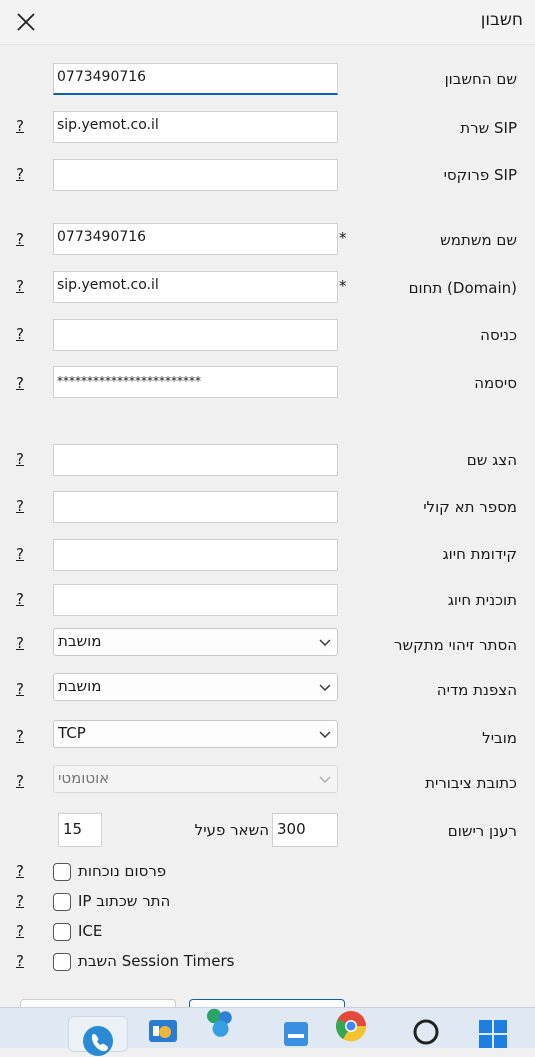 Image resolution: width=535 pixels, height=1057 pixels. I want to click on display-name-label: הצג שם, so click(491, 460).